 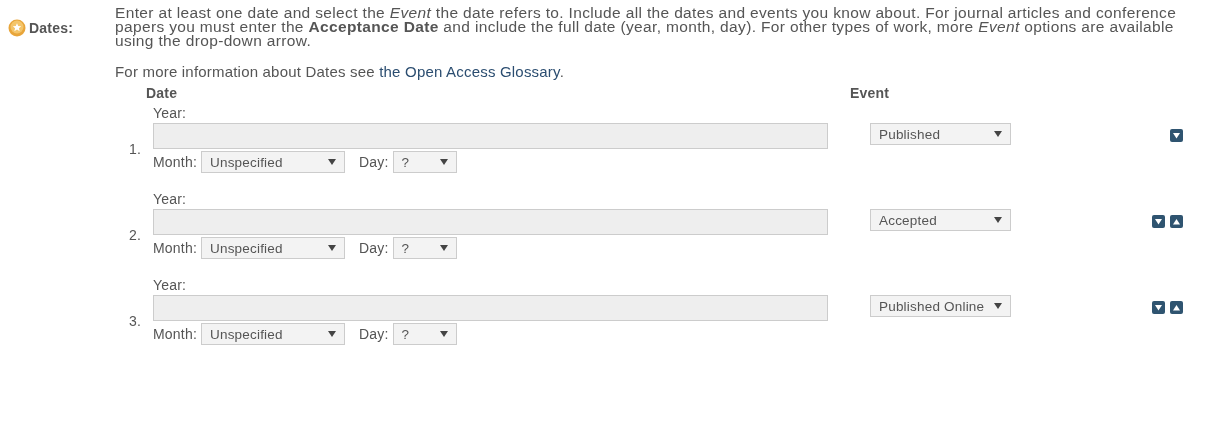 What do you see at coordinates (245, 71) in the screenshot?
I see `info-text: For more information about Dates see` at bounding box center [245, 71].